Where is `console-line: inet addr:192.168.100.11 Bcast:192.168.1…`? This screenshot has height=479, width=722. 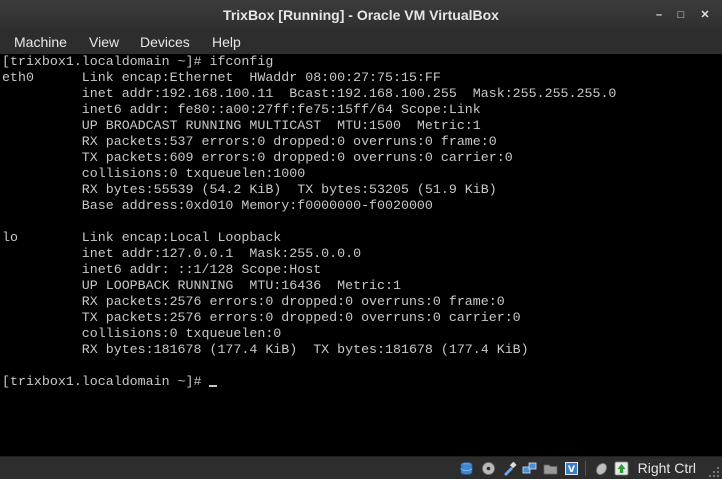
console-line: inet addr:192.168.100.11 Bcast:192.168.1… is located at coordinates (309, 93).